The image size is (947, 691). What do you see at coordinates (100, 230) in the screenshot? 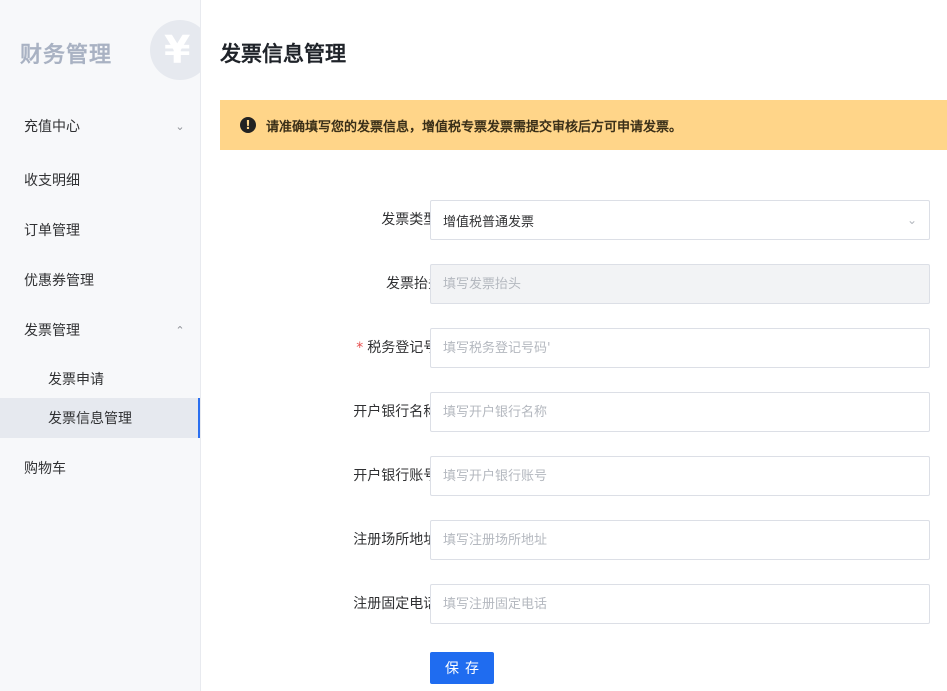
I see `sidebar-item-order-management: 订单管理` at bounding box center [100, 230].